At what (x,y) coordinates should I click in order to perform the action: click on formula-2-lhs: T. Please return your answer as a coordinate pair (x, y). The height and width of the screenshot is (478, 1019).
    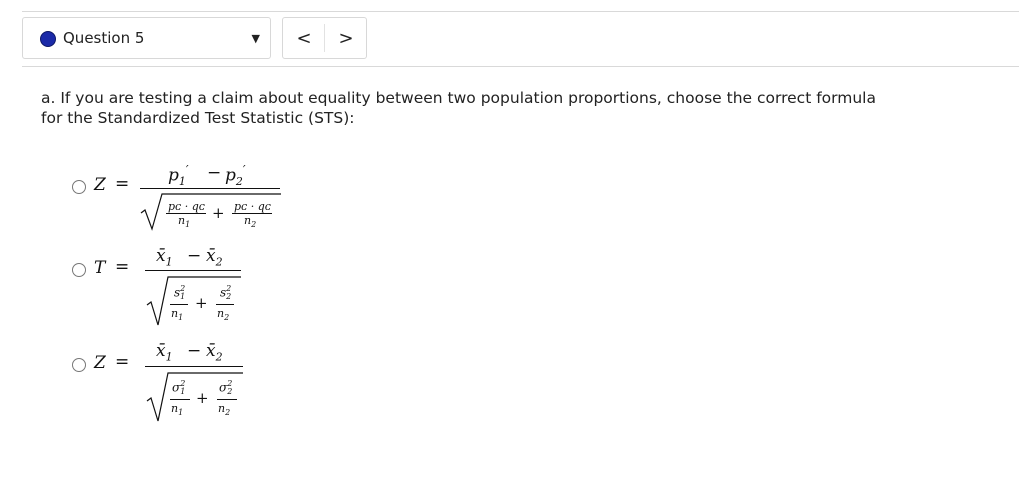
    Looking at the image, I should click on (100, 268).